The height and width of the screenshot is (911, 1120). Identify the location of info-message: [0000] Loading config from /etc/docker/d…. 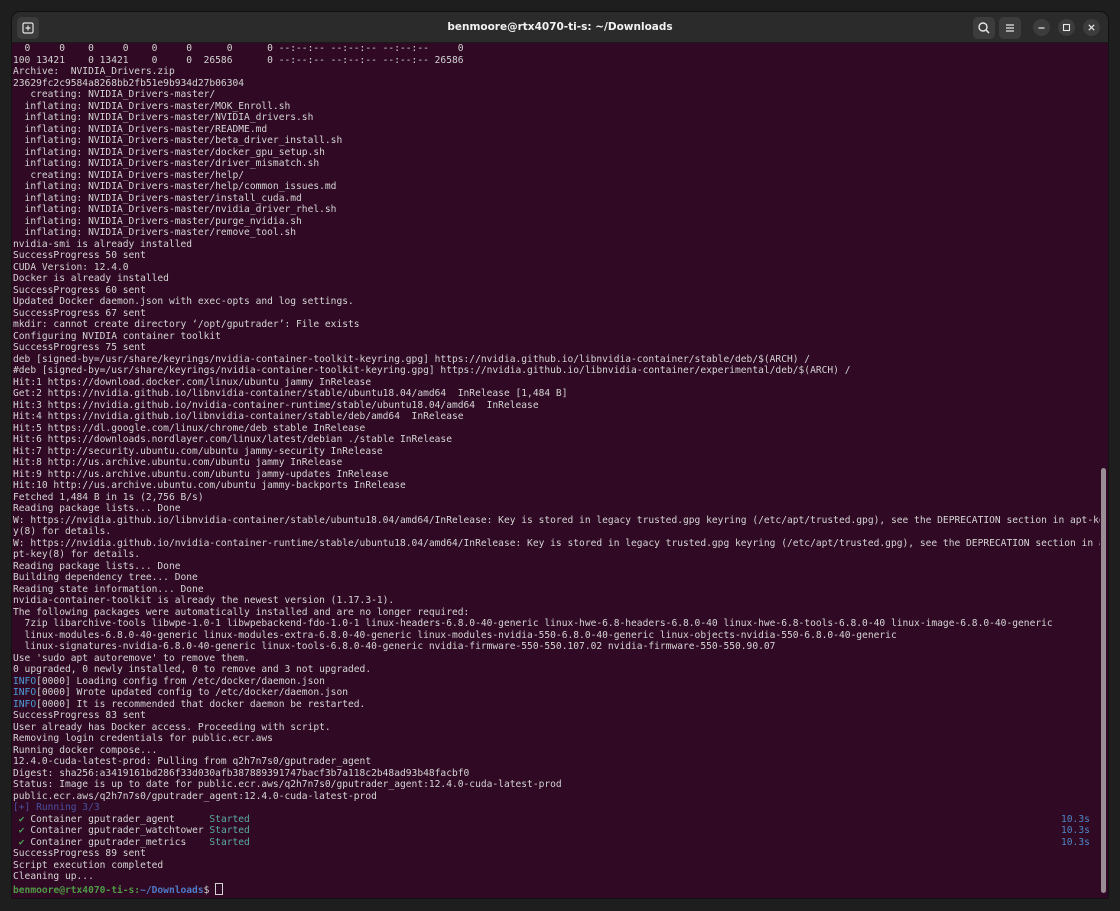
(180, 681).